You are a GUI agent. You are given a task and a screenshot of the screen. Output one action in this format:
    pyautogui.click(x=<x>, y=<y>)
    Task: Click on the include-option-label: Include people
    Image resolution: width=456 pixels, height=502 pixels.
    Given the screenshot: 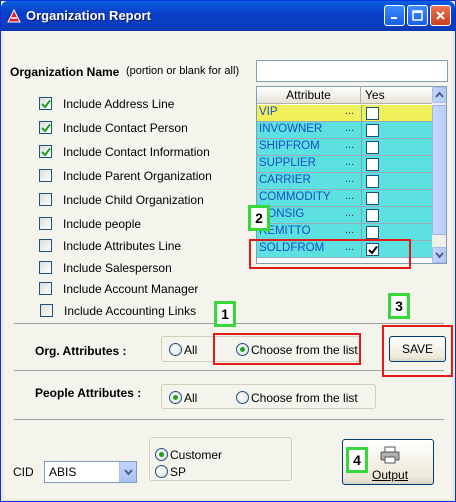 What is the action you would take?
    pyautogui.click(x=102, y=224)
    